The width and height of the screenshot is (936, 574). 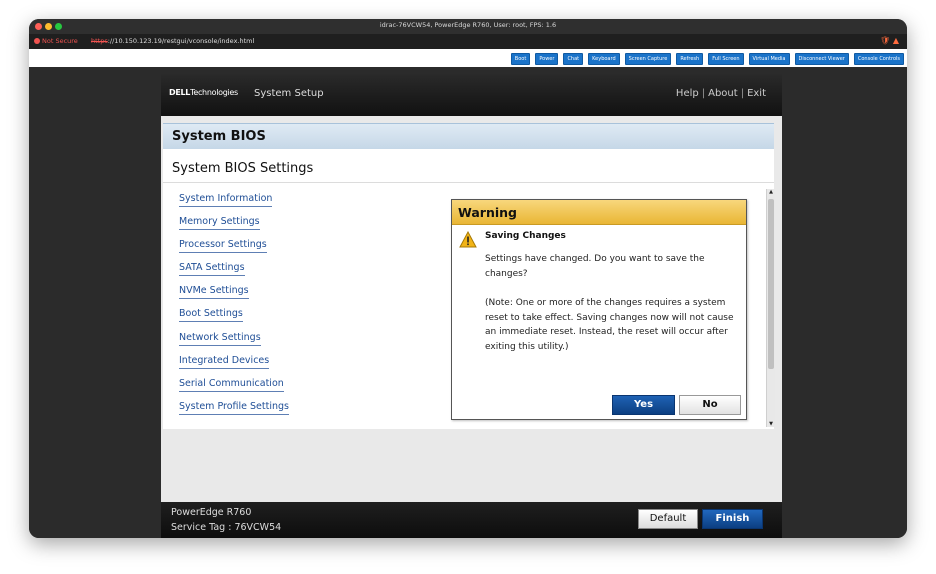 I want to click on yes-button: Yes, so click(x=643, y=405).